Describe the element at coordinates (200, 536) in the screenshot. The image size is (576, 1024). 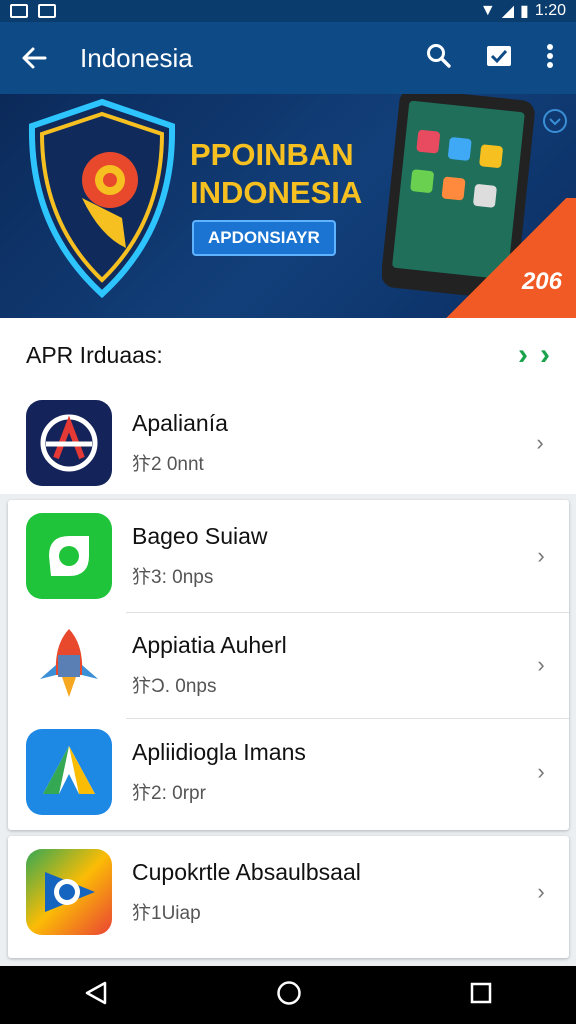
I see `app-name: Bageo Suiaw` at that location.